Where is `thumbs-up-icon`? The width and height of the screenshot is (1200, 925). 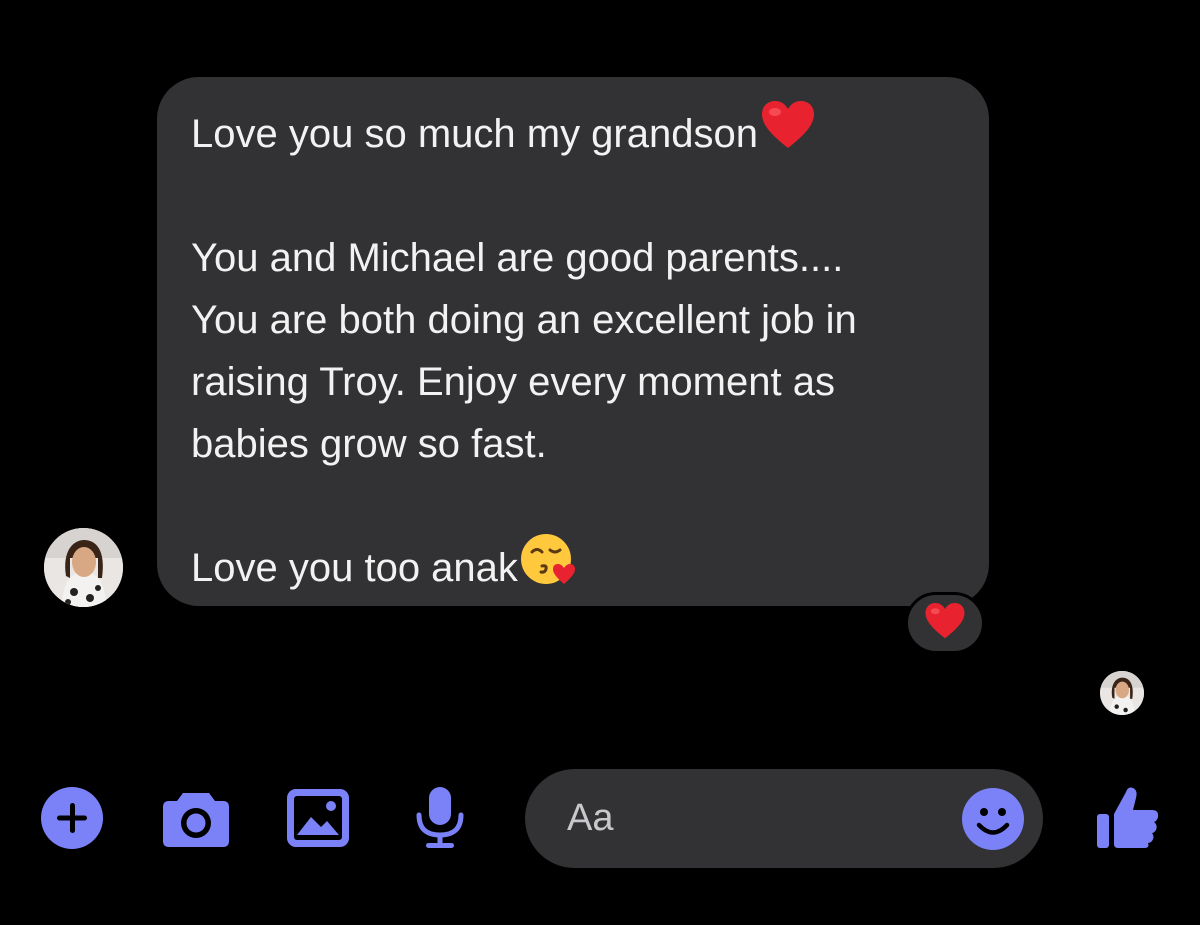
thumbs-up-icon is located at coordinates (1128, 817).